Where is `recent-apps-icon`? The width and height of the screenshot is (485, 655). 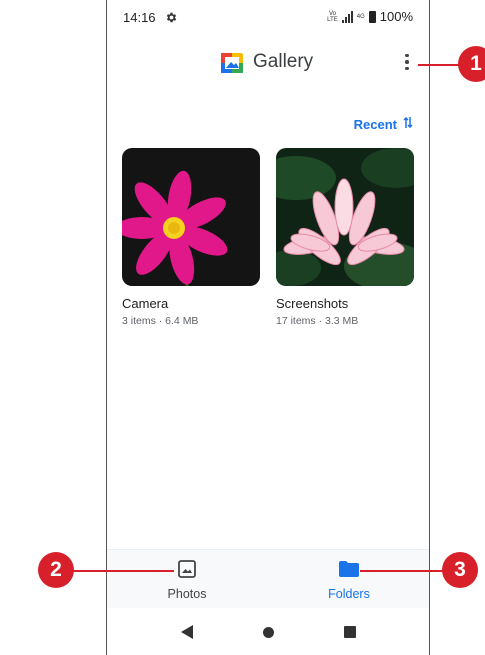 recent-apps-icon is located at coordinates (350, 632).